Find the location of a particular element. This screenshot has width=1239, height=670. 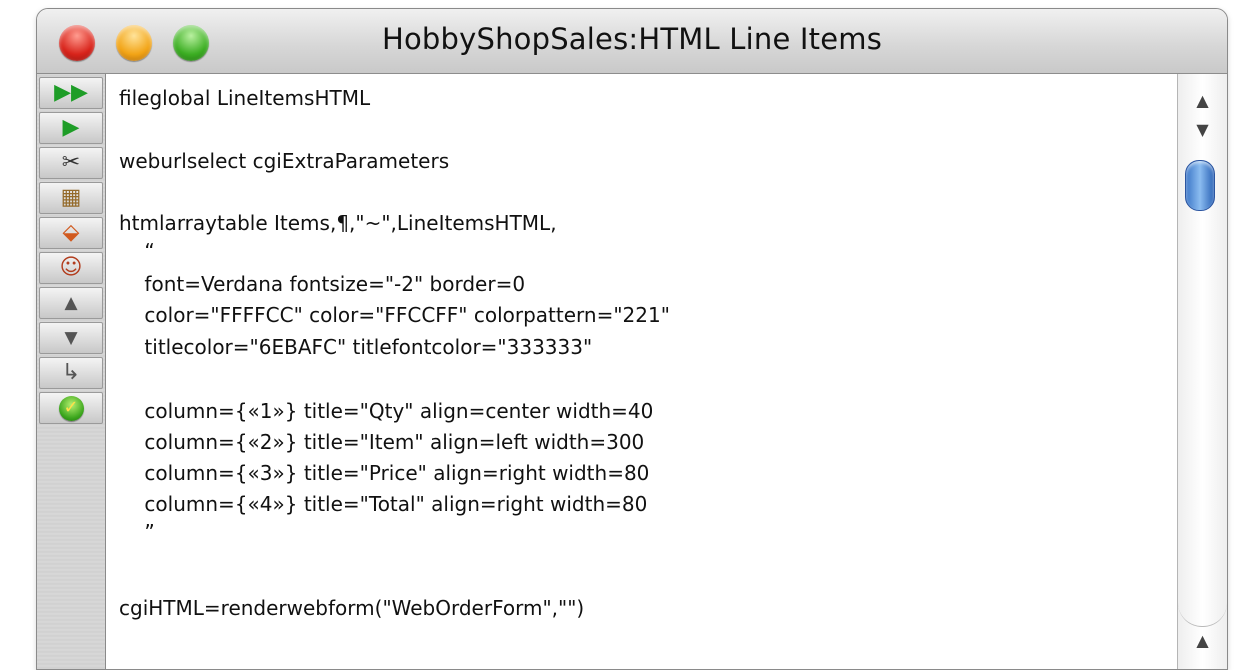

step-button: ↳ is located at coordinates (71, 373).